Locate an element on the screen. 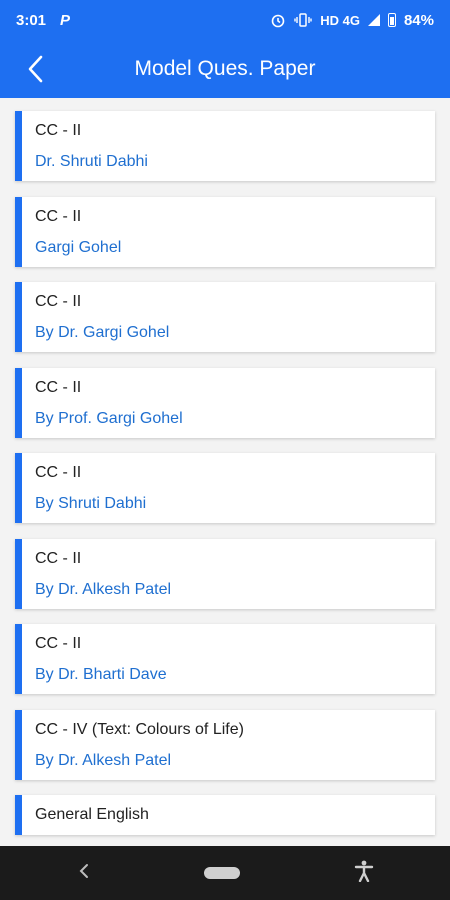 The image size is (450, 900). system-nav-bar is located at coordinates (225, 873).